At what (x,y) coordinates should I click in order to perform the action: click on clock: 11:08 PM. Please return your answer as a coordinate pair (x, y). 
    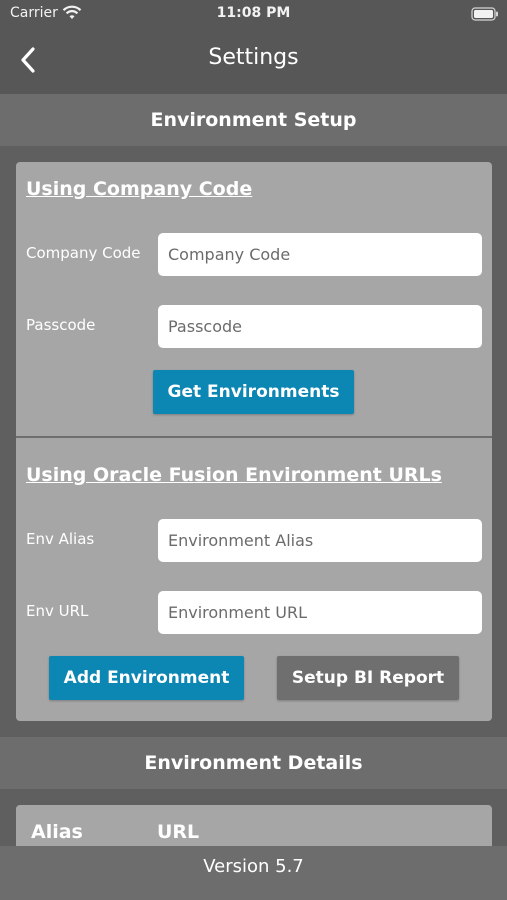
    Looking at the image, I should click on (253, 13).